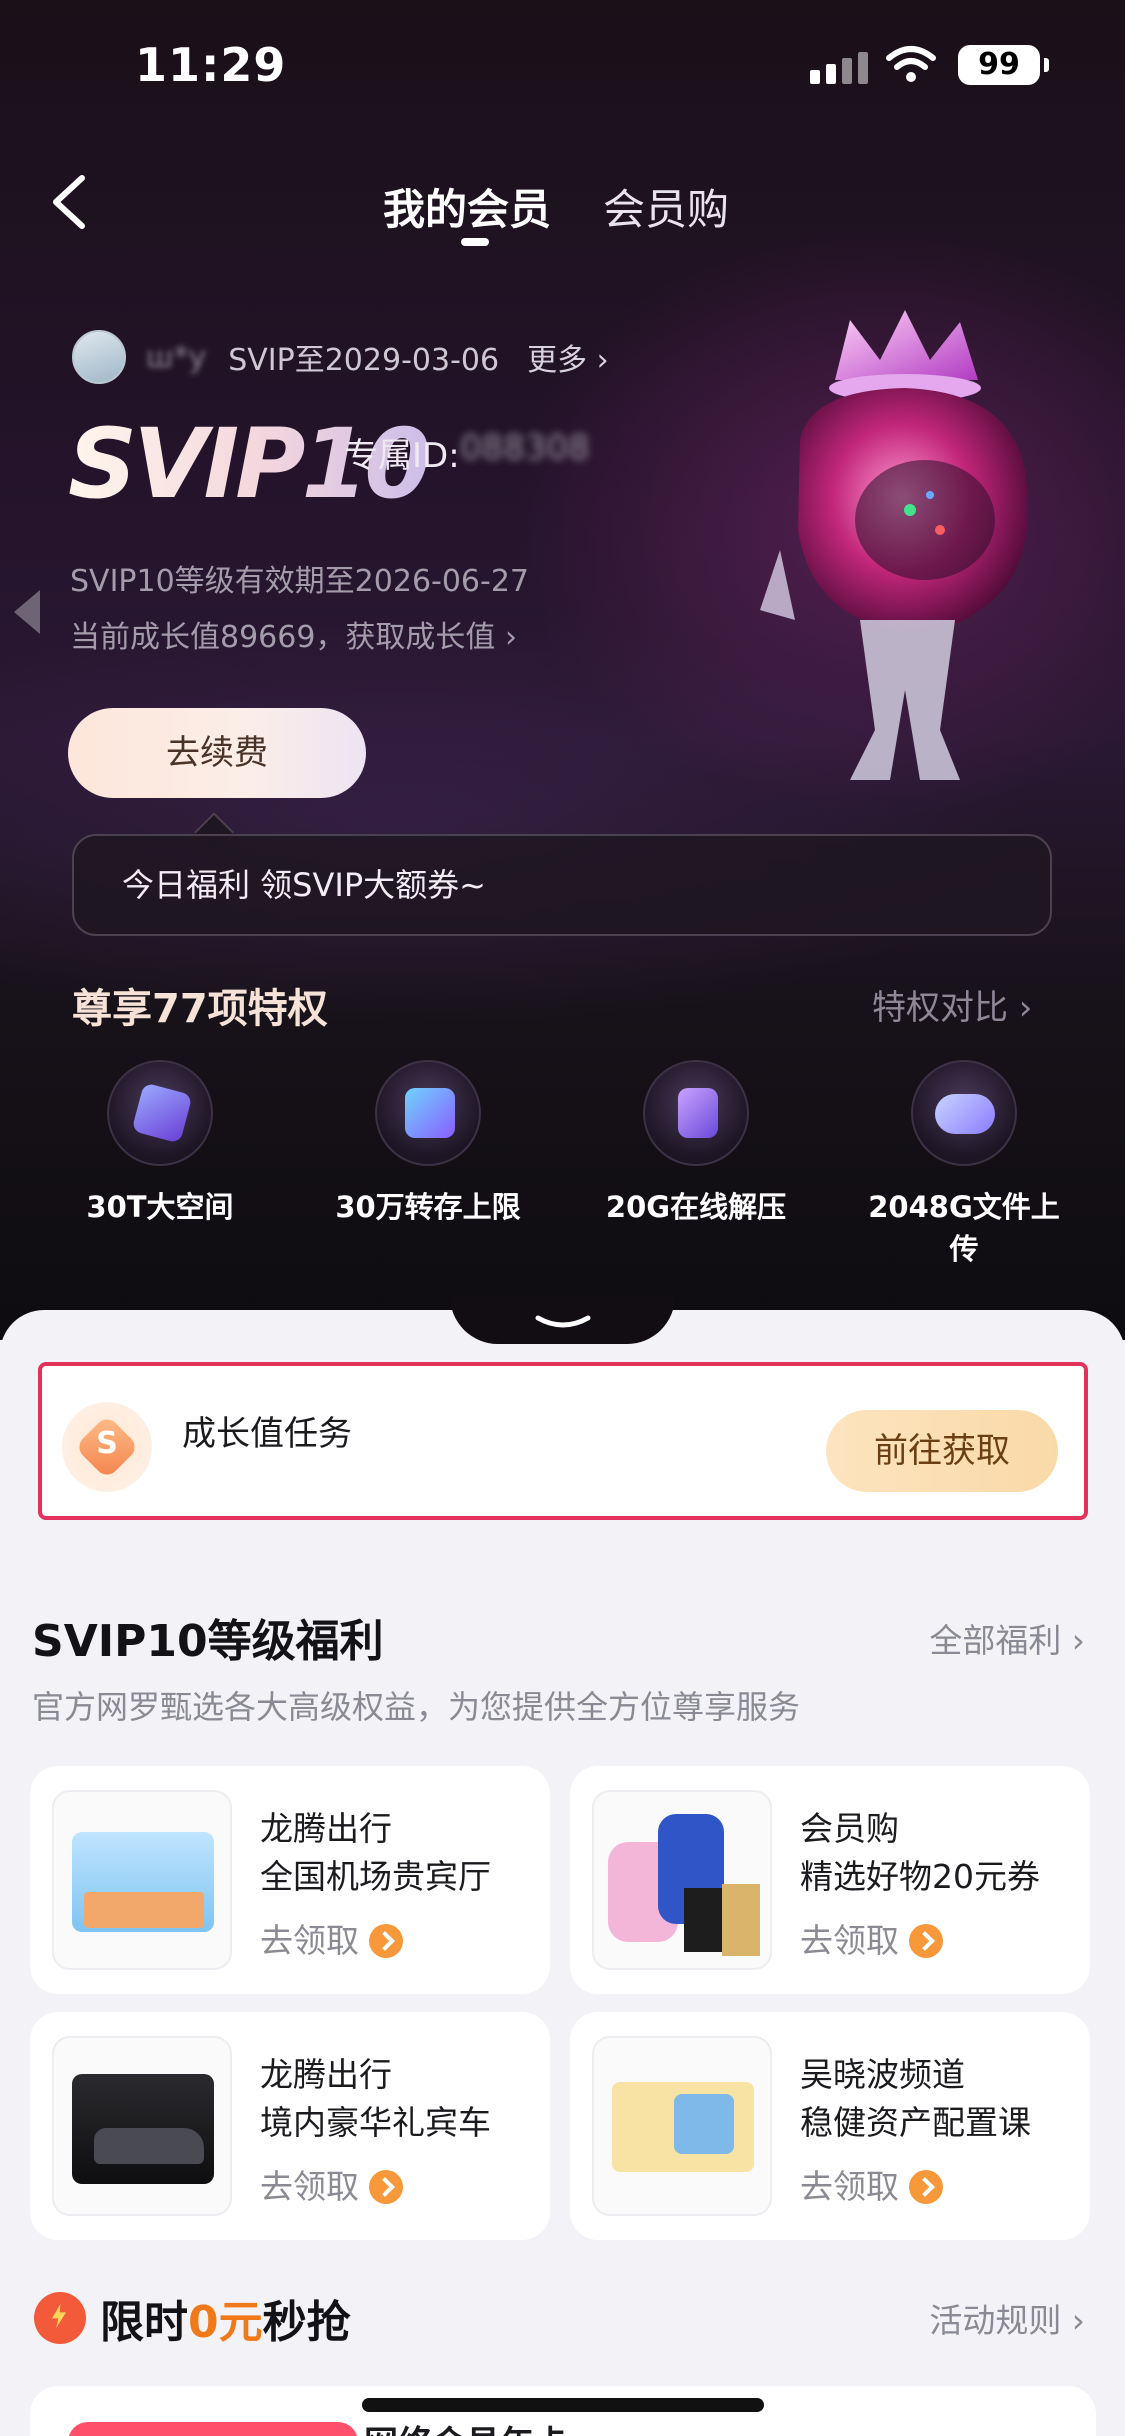 This screenshot has width=1125, height=2436. I want to click on user-info-row: ш*y SVIP至2029-03-06 更多 ›, so click(340, 357).